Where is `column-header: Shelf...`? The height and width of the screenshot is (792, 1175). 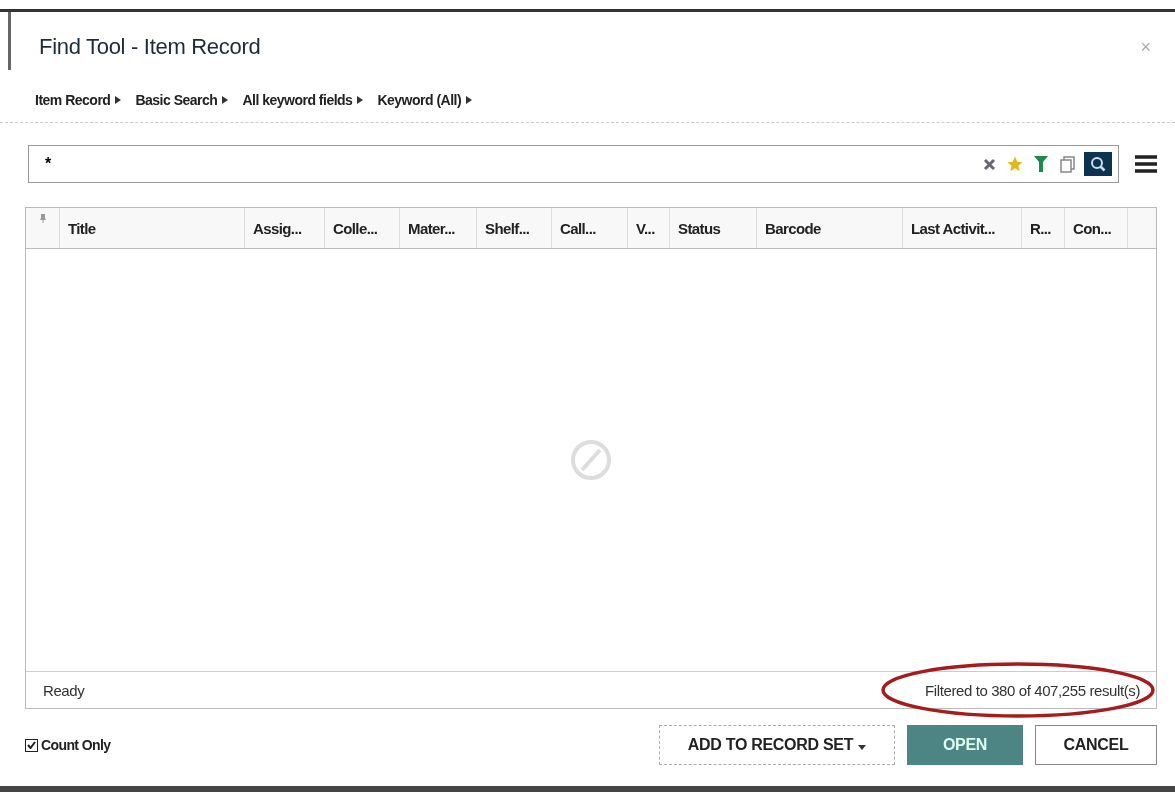
column-header: Shelf... is located at coordinates (514, 228).